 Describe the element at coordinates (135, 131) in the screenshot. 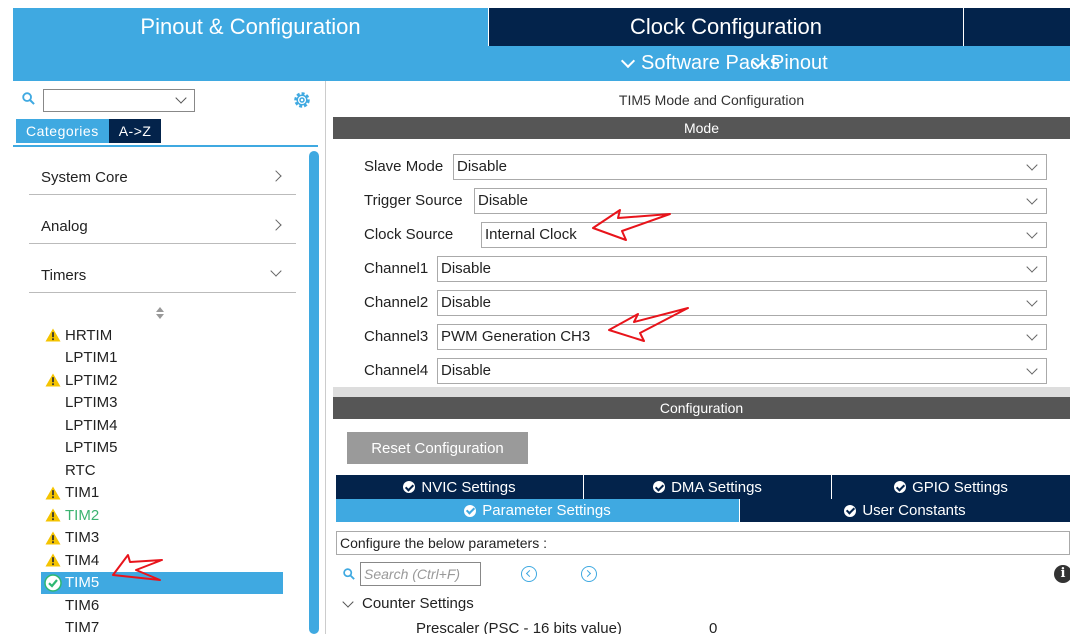

I see `tab-a-z: A->Z` at that location.